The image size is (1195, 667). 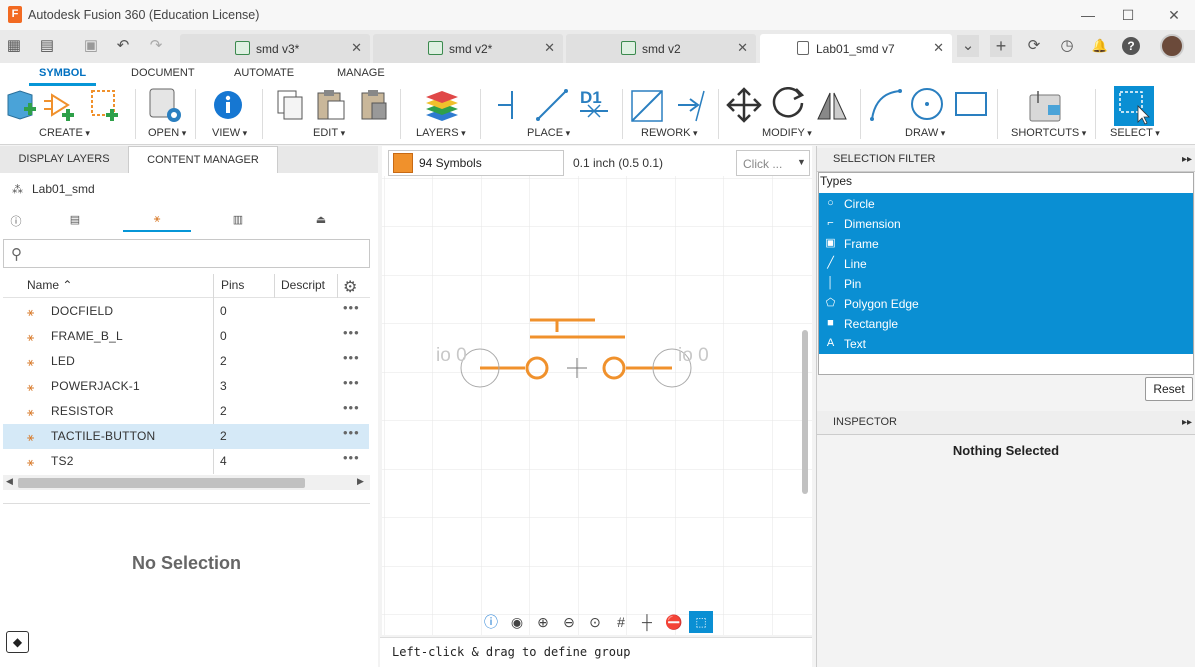 What do you see at coordinates (228, 105) in the screenshot?
I see `info-icon` at bounding box center [228, 105].